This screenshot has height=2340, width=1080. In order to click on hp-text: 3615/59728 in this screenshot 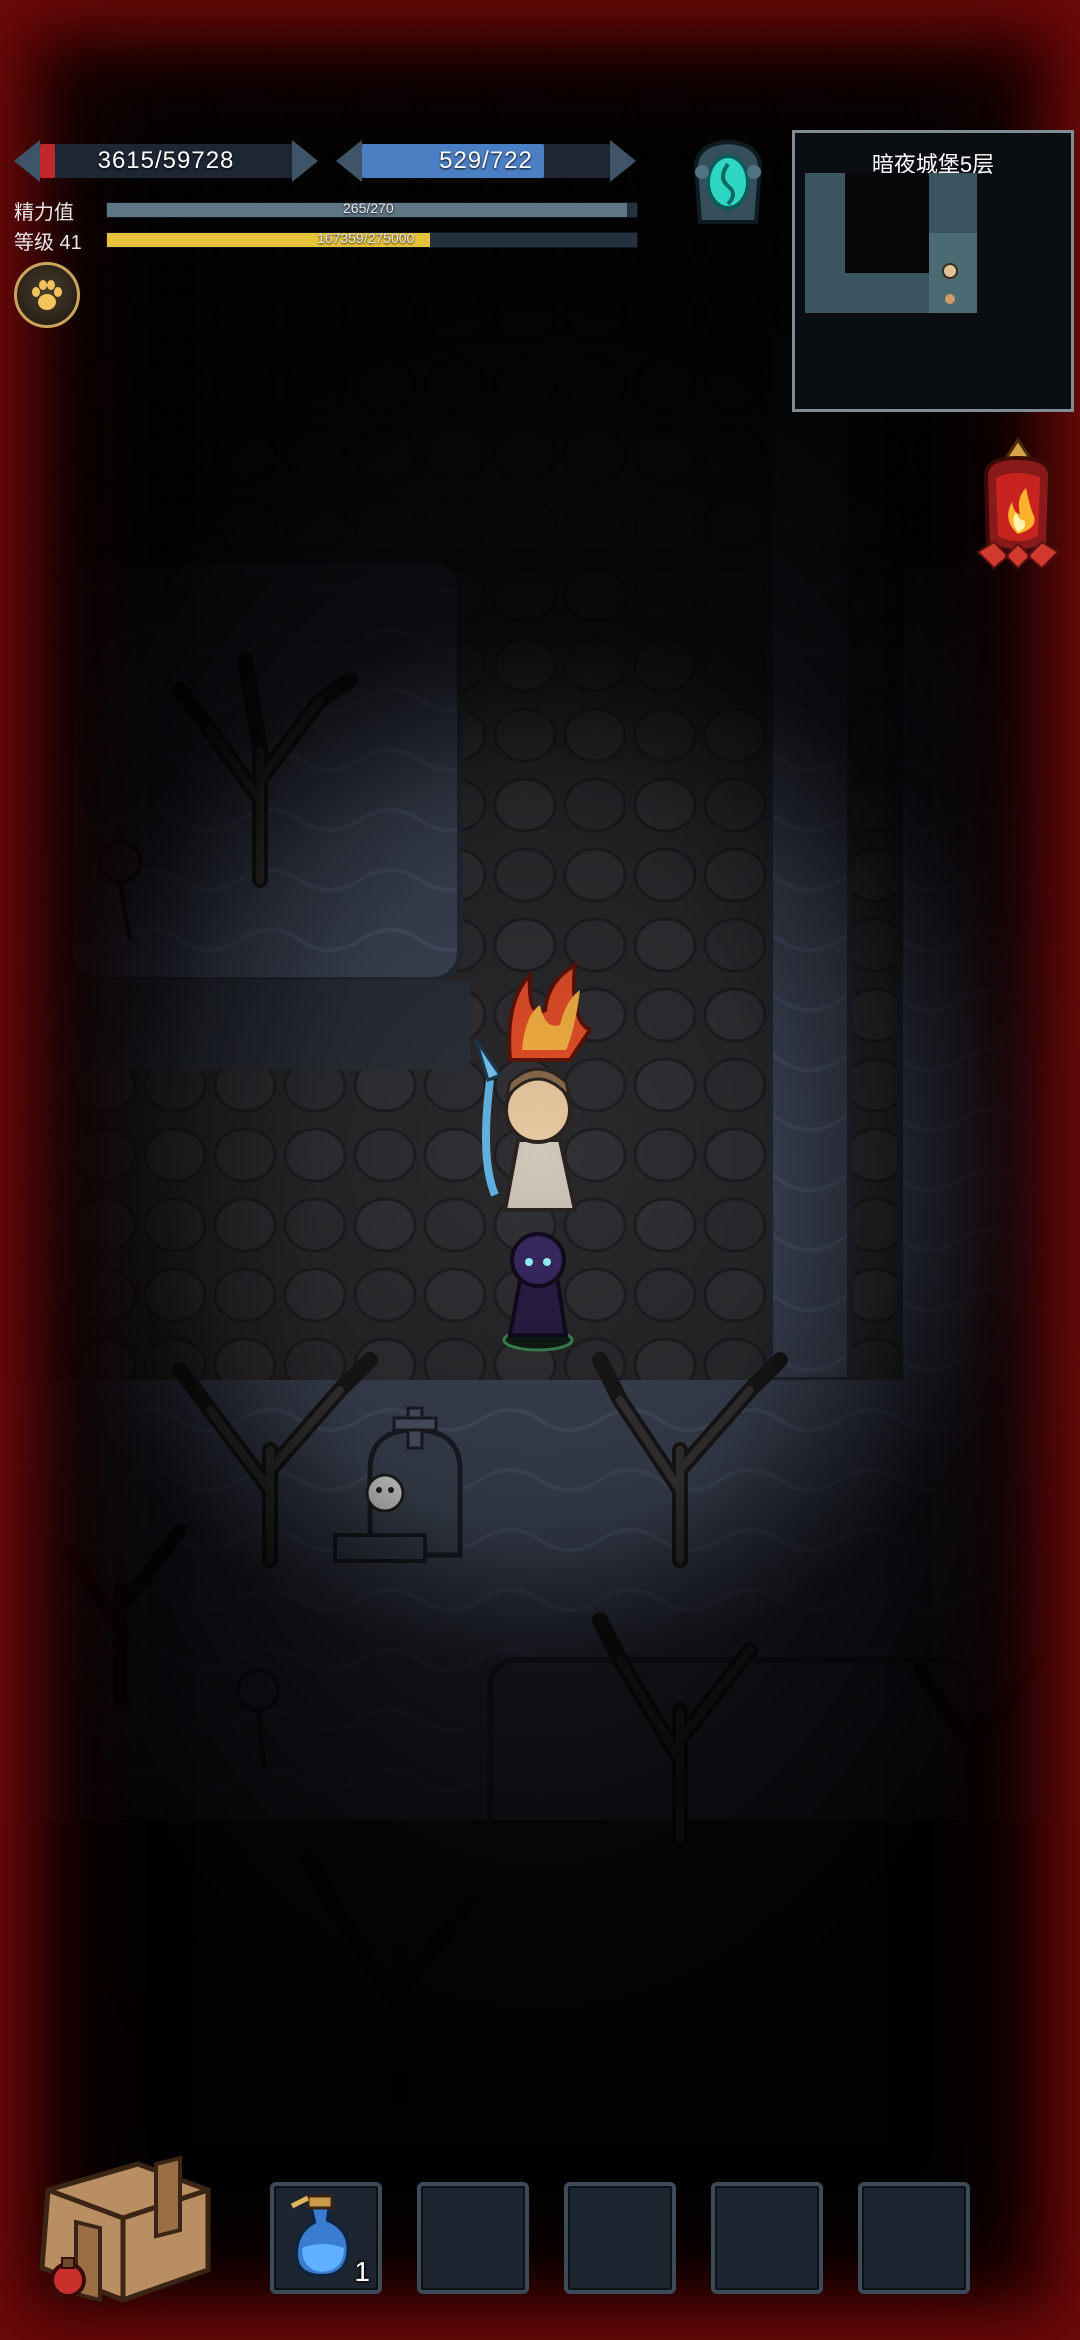, I will do `click(166, 160)`.